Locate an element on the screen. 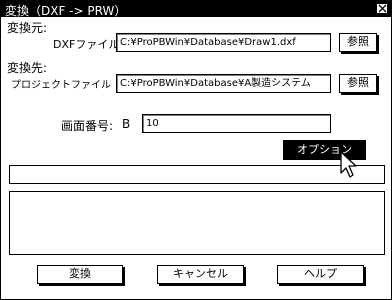 This screenshot has height=300, width=392. destination-section-label: 変換先: is located at coordinates (27, 68).